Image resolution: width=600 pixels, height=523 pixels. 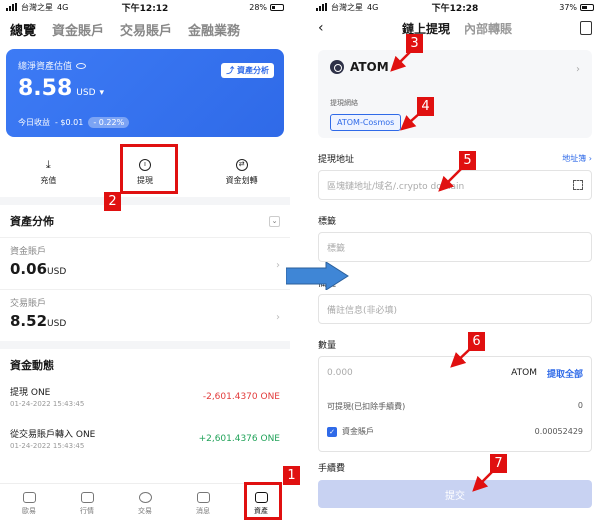 What do you see at coordinates (467, 160) in the screenshot?
I see `step-badge: 5` at bounding box center [467, 160].